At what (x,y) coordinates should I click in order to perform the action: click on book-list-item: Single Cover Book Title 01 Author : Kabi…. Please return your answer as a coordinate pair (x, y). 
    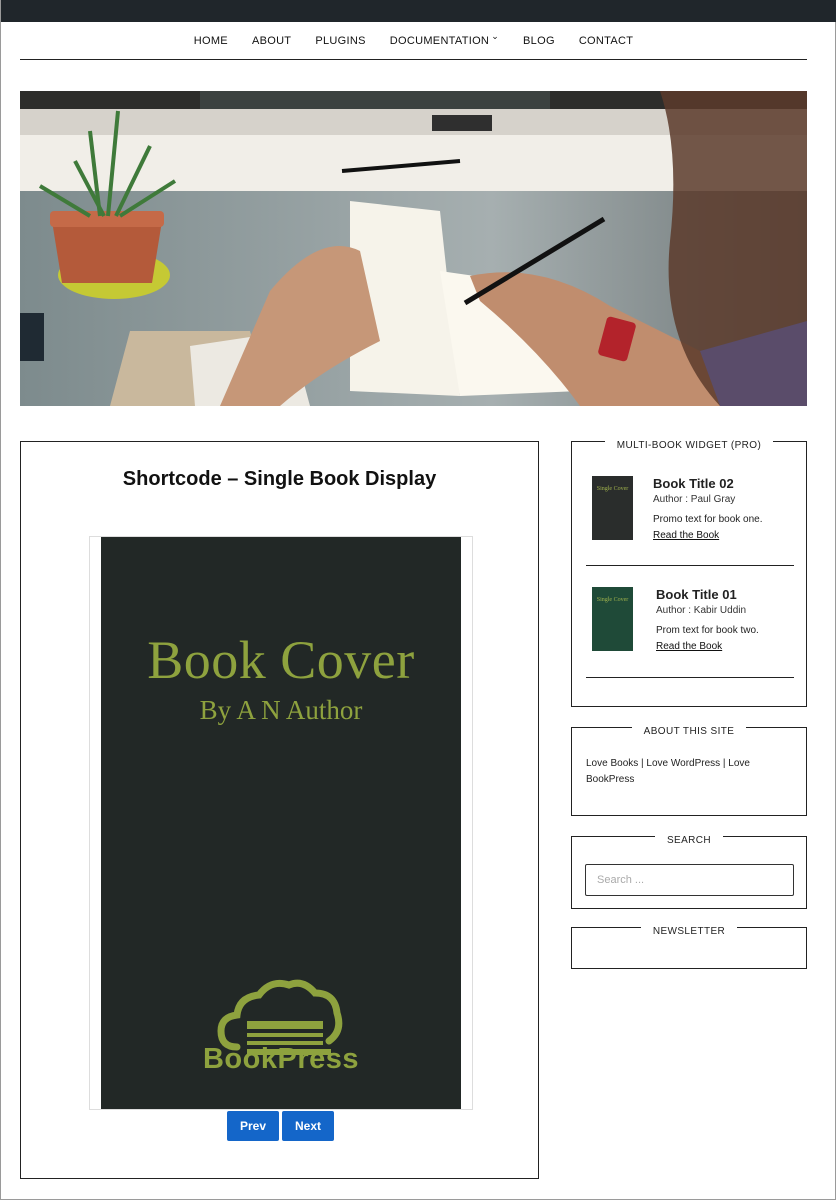
    Looking at the image, I should click on (690, 622).